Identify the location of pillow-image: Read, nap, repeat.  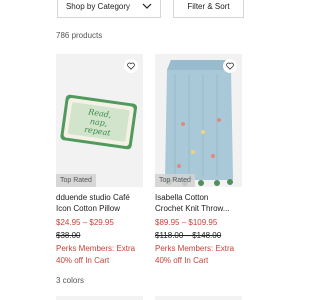
(99, 120).